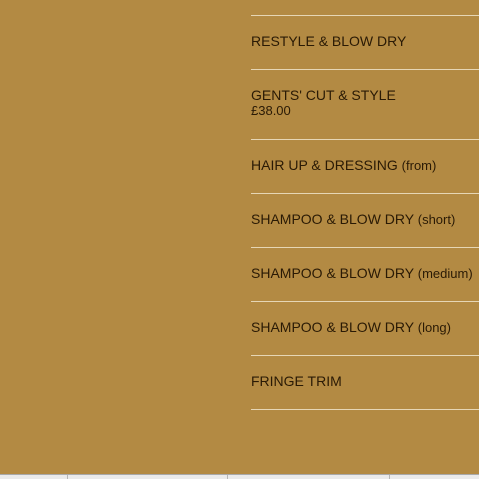 This screenshot has width=479, height=479. Describe the element at coordinates (434, 327) in the screenshot. I see `service-qualifier: (long)` at that location.